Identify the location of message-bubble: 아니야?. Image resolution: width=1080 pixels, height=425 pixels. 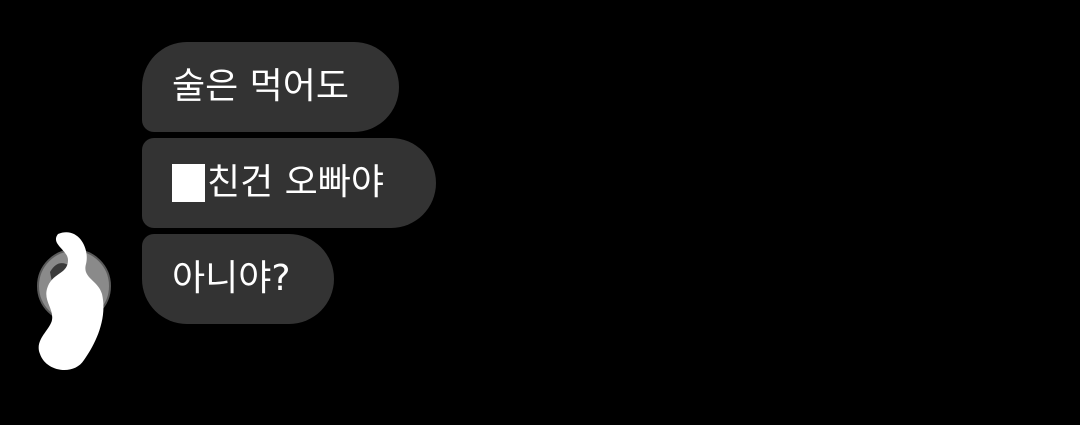
(238, 279).